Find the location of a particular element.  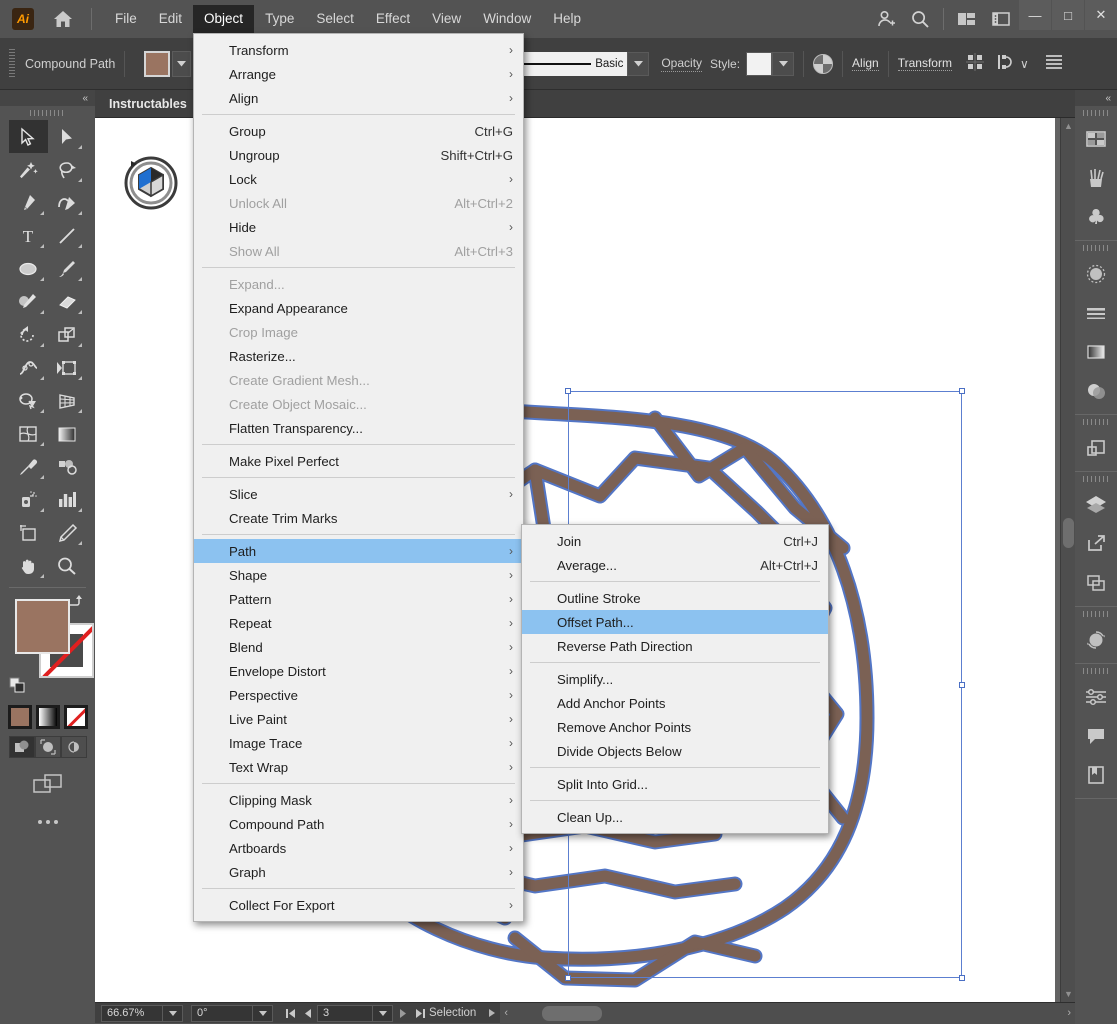

minimize-button: — is located at coordinates (1035, 15).